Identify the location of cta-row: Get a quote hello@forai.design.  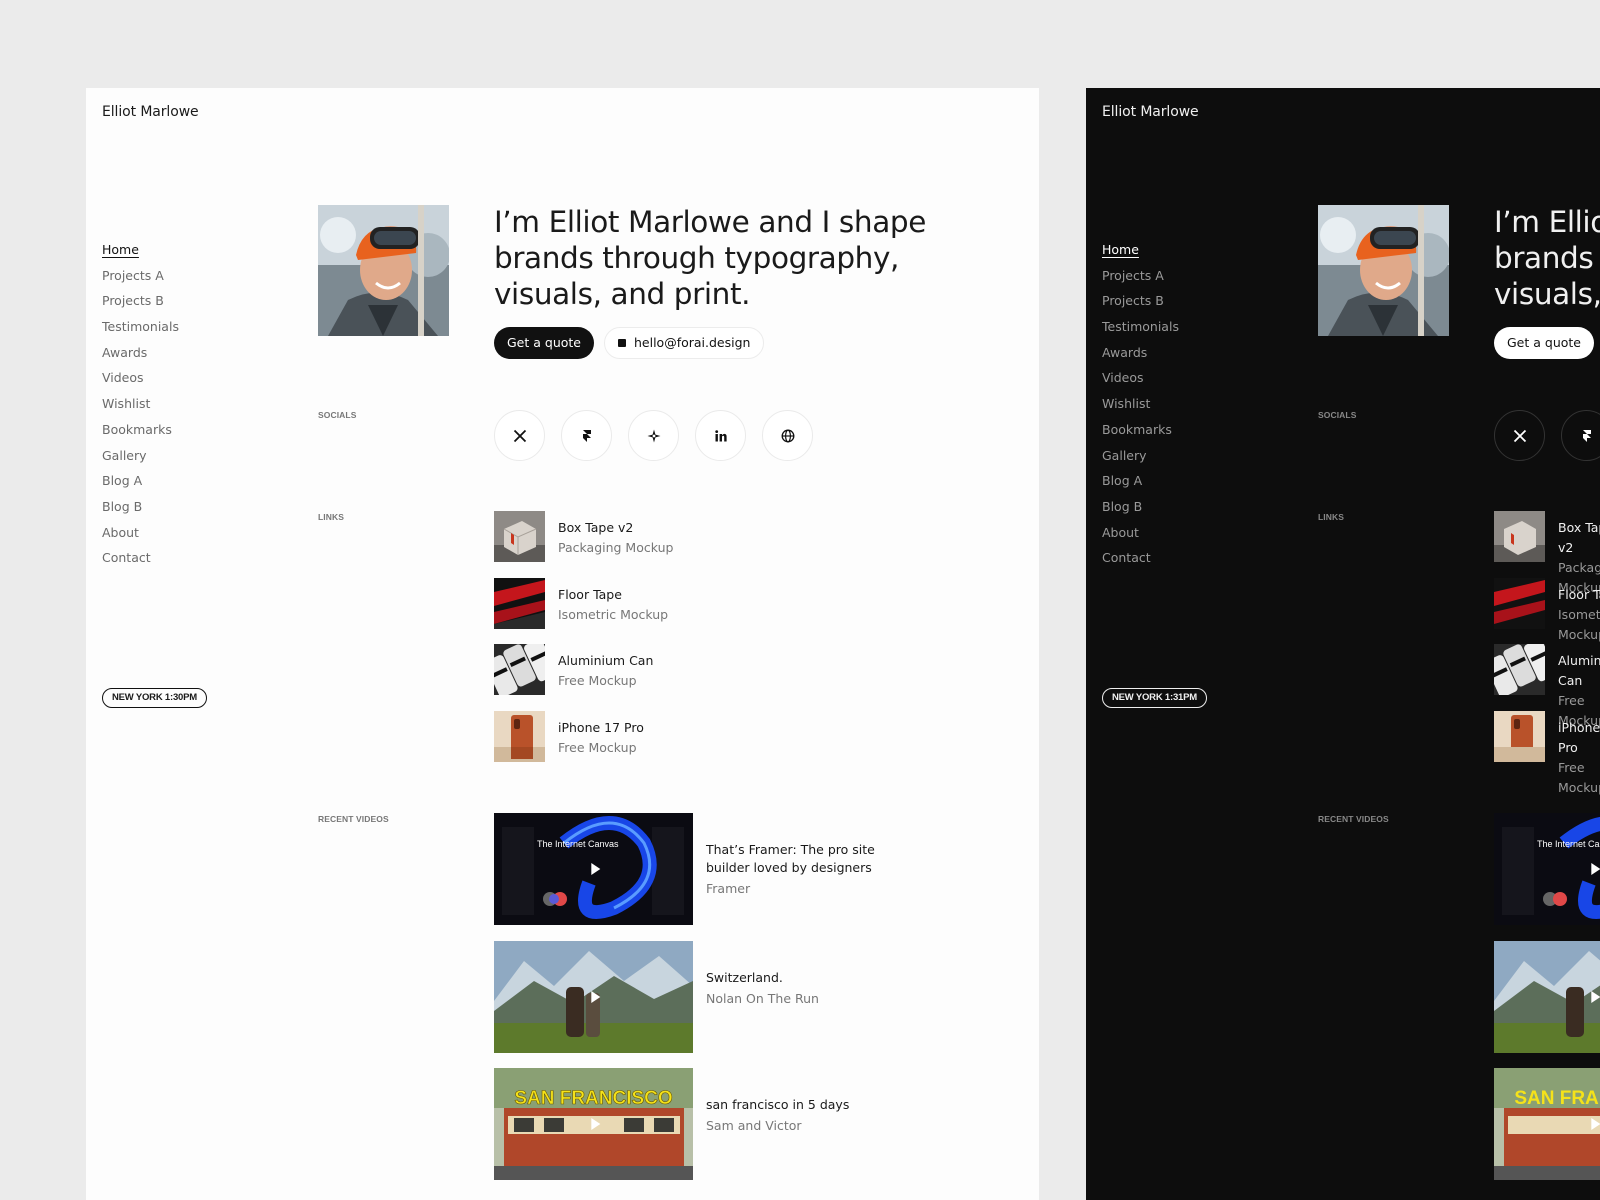
(629, 343).